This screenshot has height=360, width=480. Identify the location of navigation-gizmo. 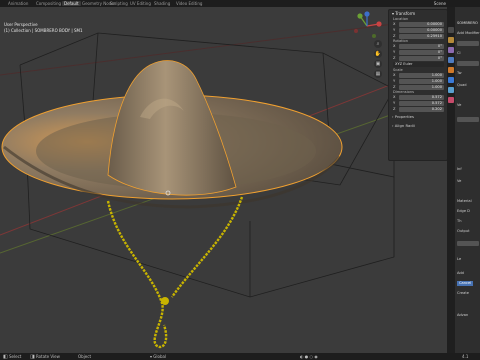
(367, 26).